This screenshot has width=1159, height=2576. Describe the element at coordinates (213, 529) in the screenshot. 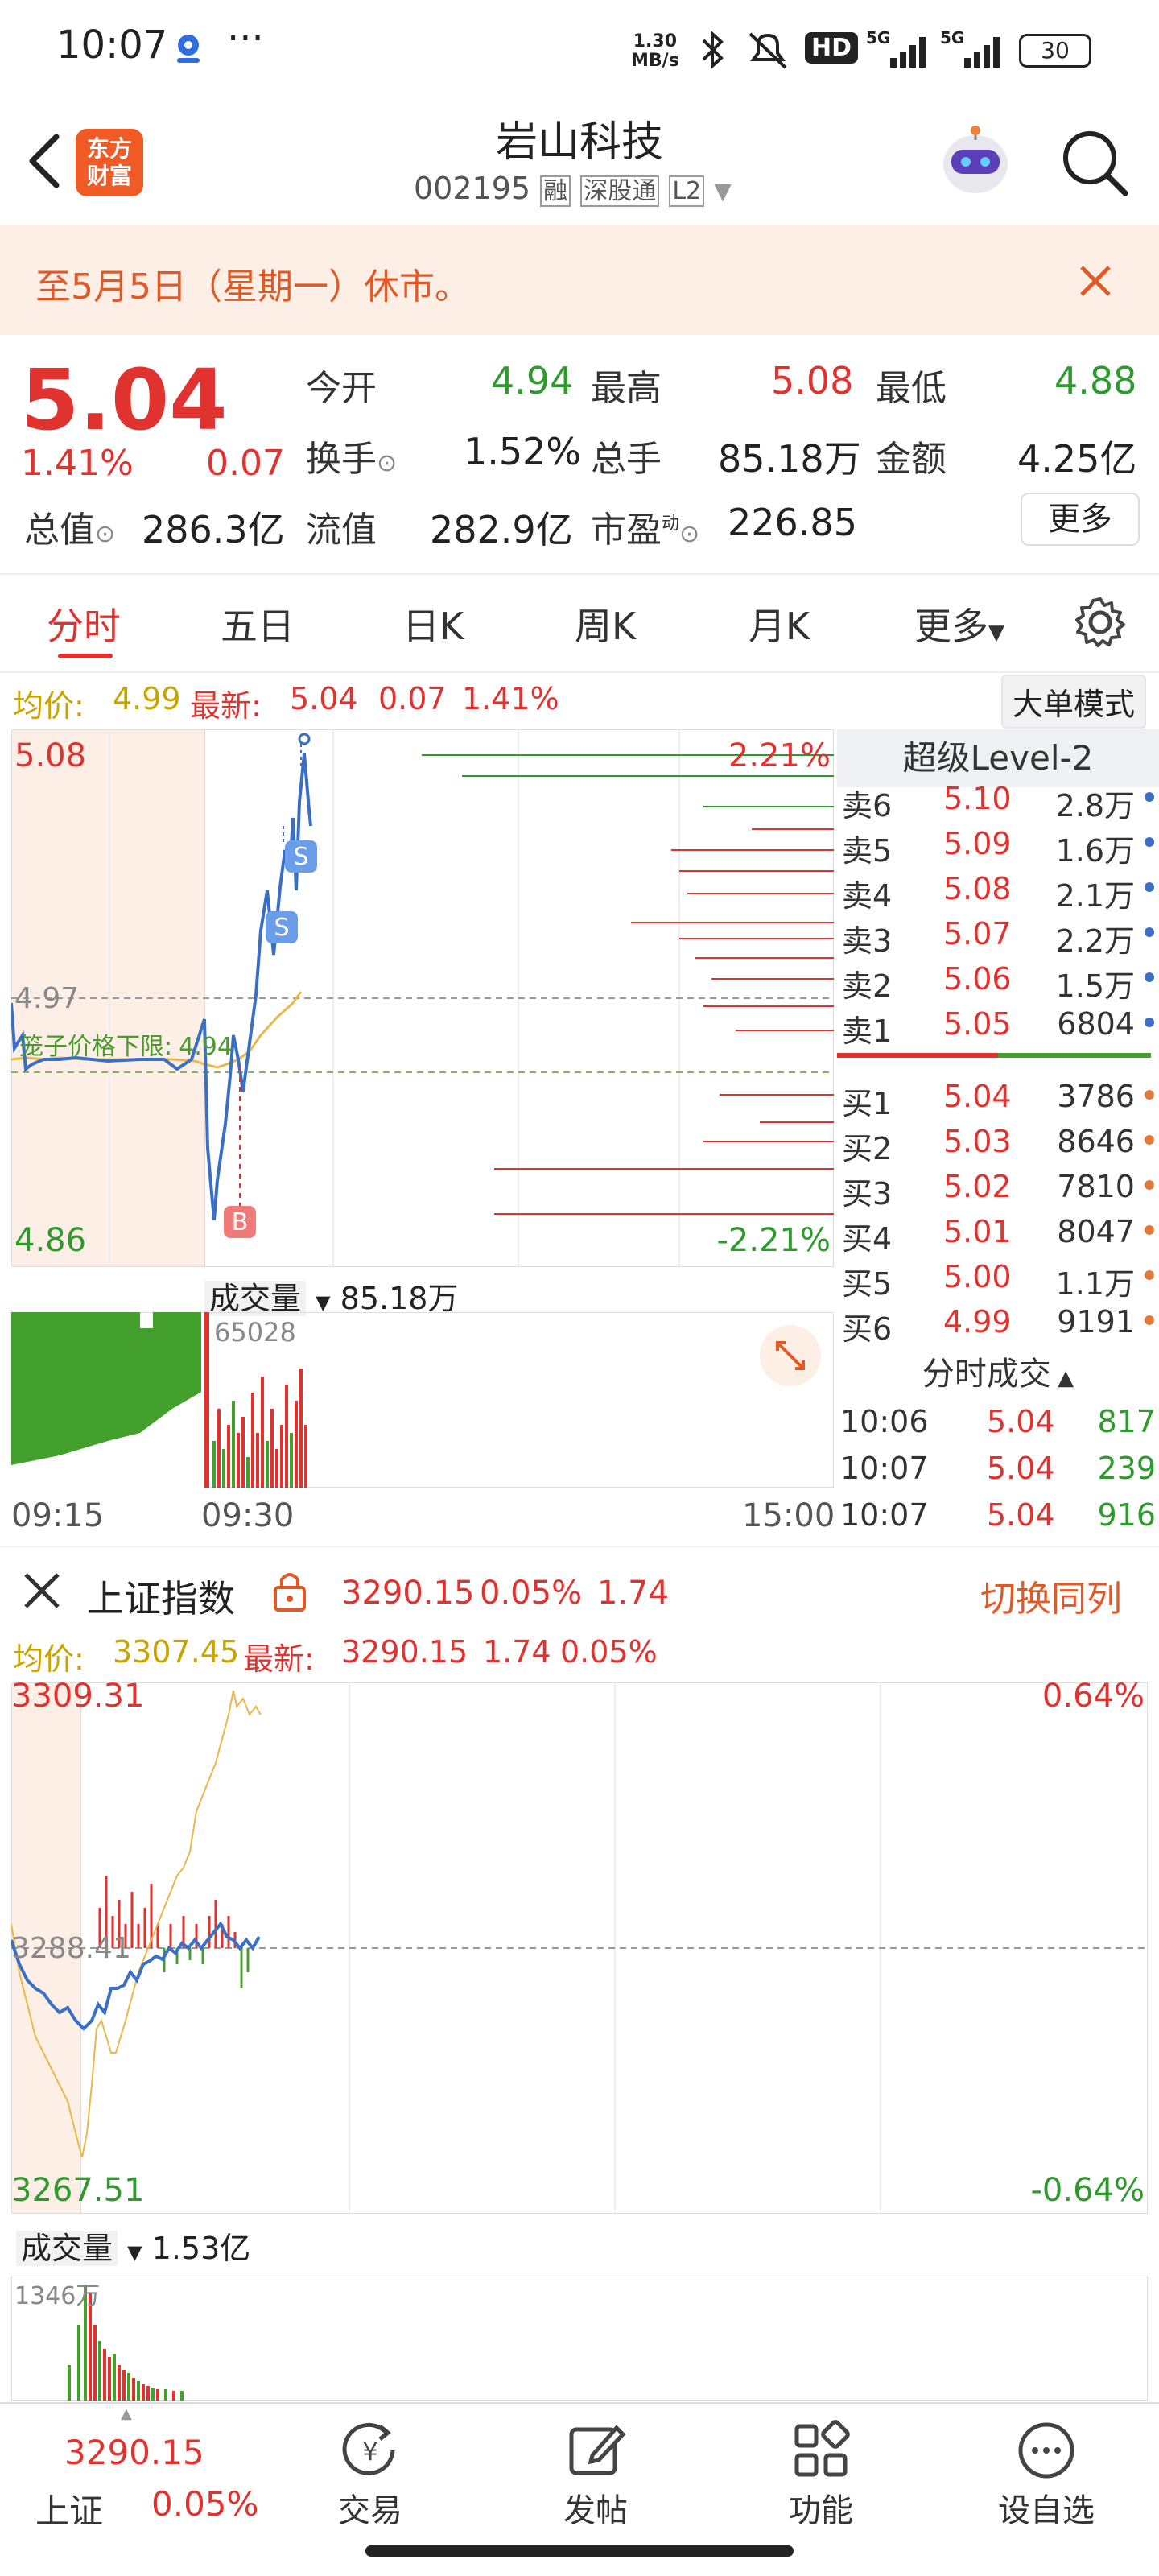

I see `market-cap-value: 286.3亿` at that location.